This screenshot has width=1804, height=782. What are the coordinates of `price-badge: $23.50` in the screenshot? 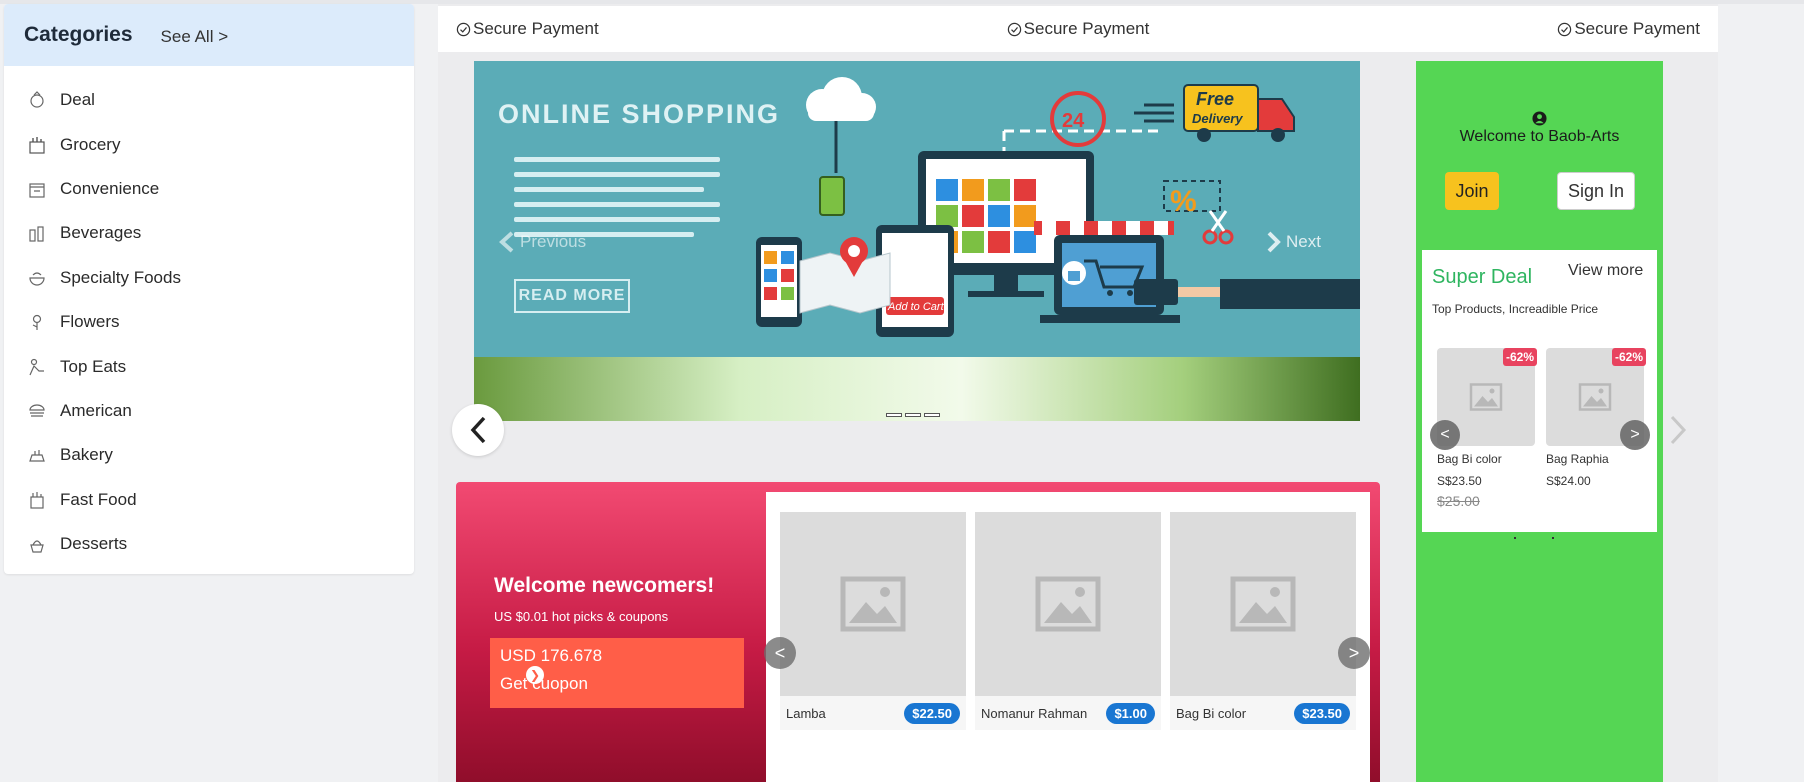 It's located at (1322, 713).